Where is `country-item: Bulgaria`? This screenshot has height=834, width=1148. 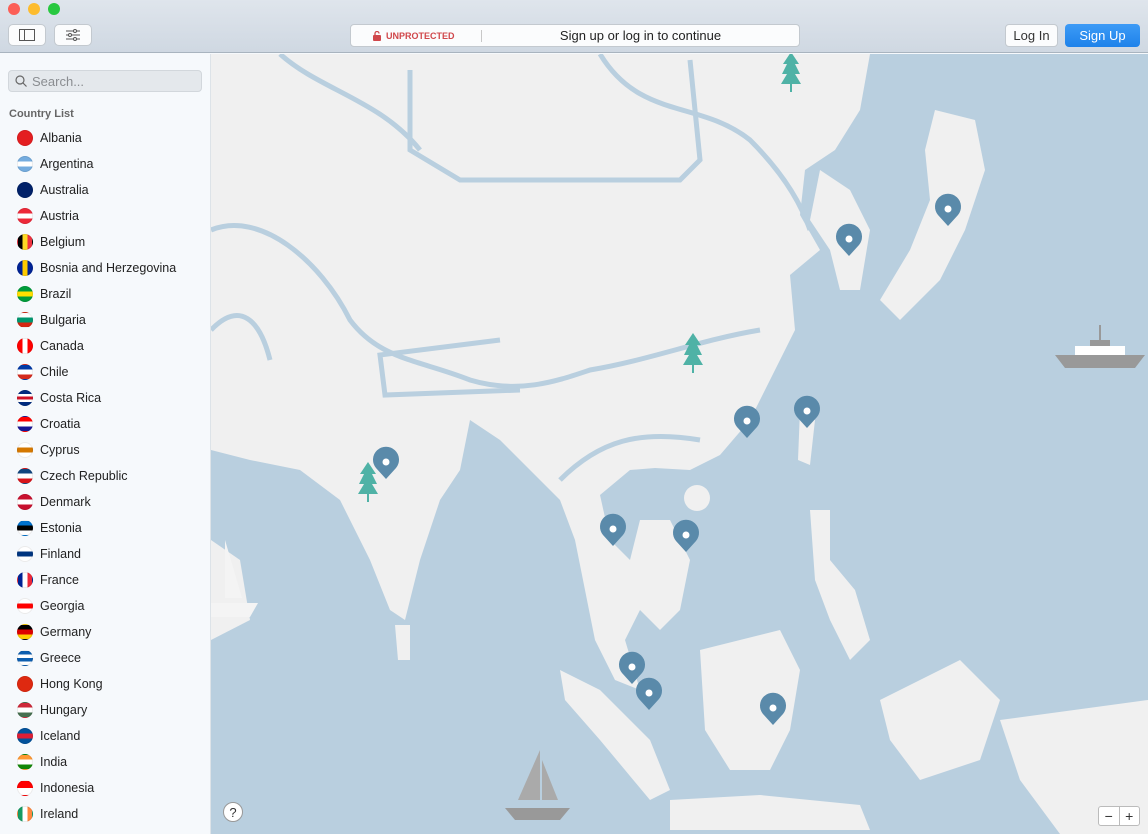
country-item: Bulgaria is located at coordinates (105, 320).